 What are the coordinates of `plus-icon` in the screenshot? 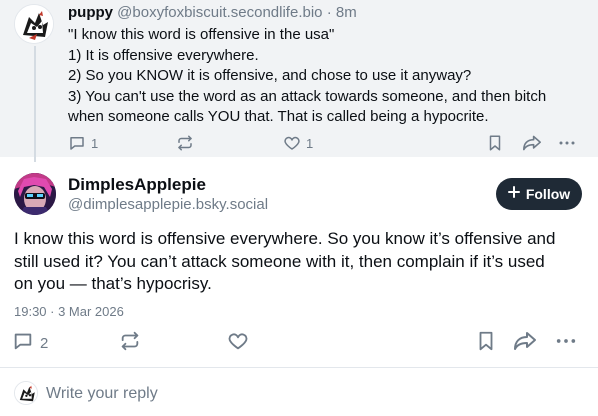 It's located at (513, 194).